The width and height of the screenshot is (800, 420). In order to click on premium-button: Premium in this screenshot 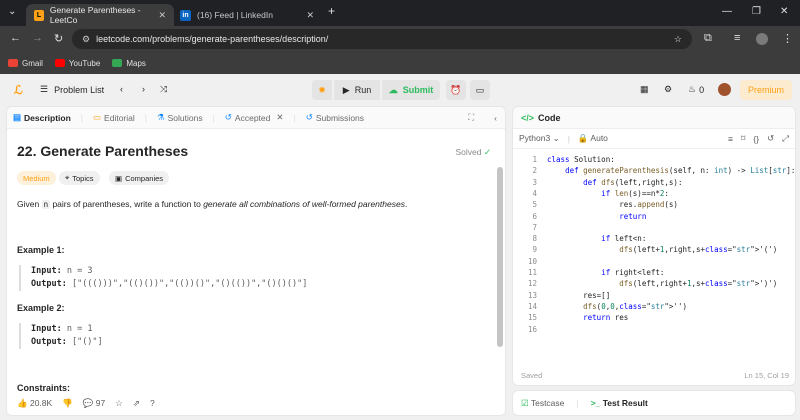, I will do `click(766, 90)`.